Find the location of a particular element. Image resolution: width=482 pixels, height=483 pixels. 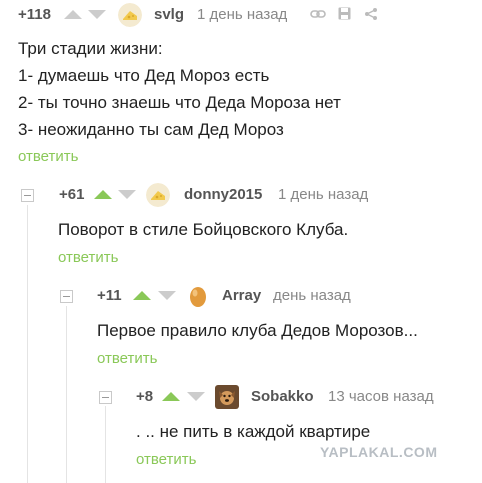

share-icon is located at coordinates (371, 14).